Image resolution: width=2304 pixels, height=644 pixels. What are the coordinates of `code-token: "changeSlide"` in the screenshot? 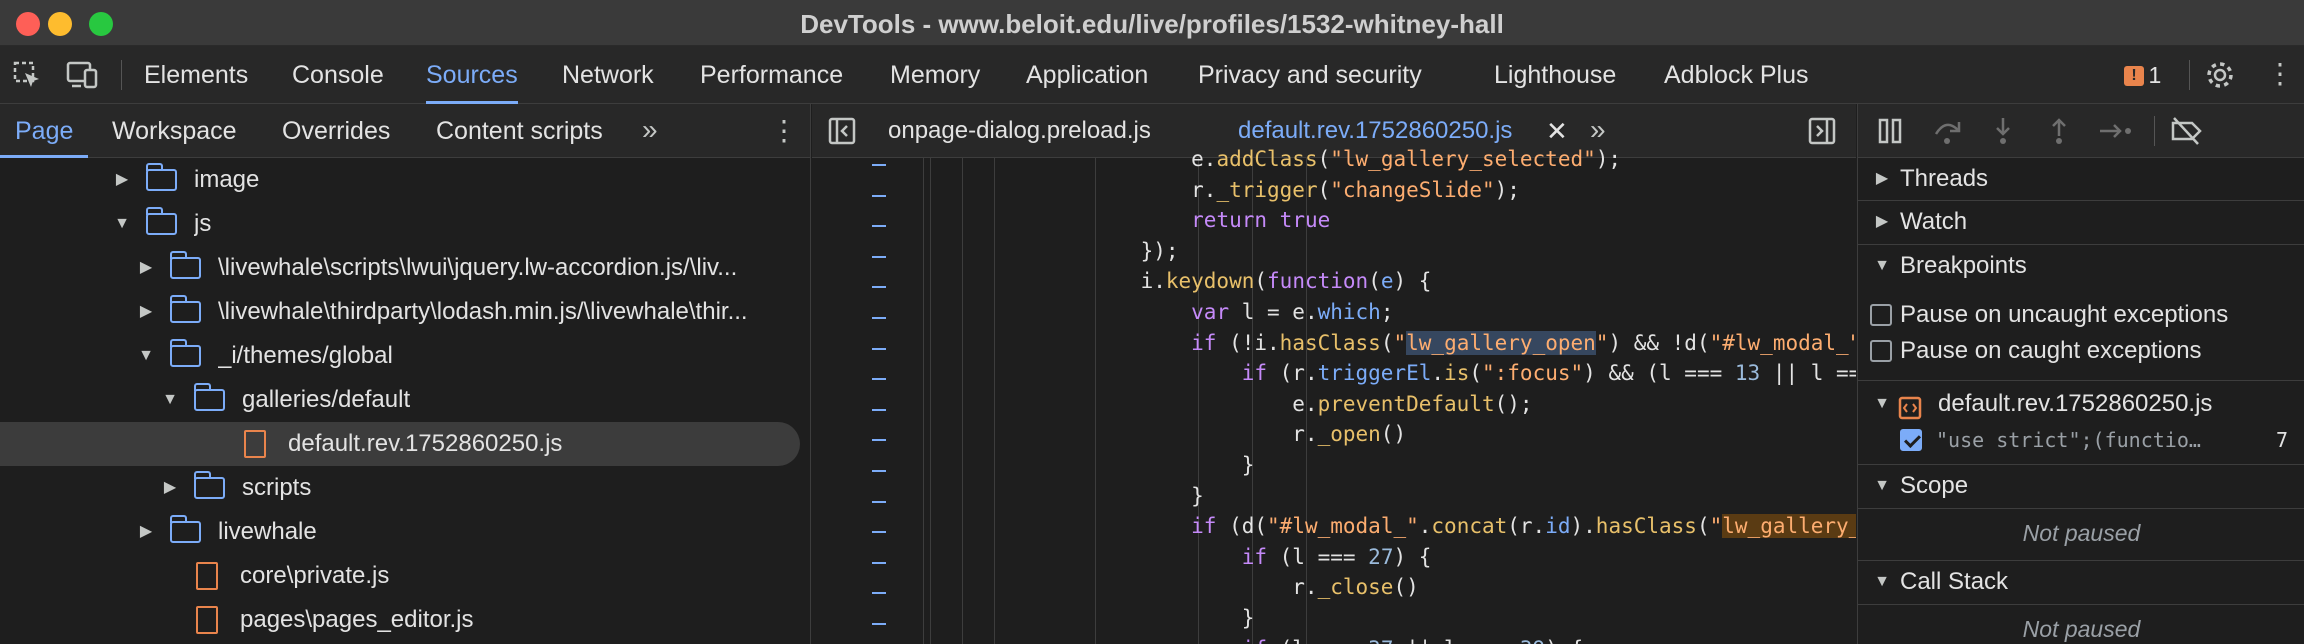 It's located at (1412, 189).